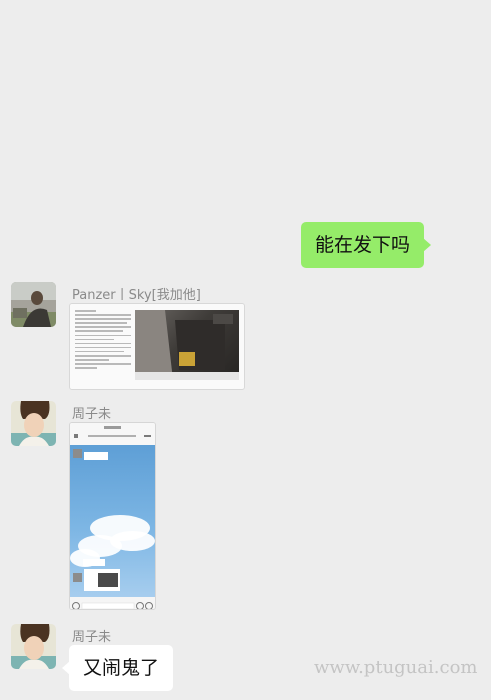 This screenshot has height=700, width=491. I want to click on sender-name: Panzer丨Sky[我加他], so click(136, 295).